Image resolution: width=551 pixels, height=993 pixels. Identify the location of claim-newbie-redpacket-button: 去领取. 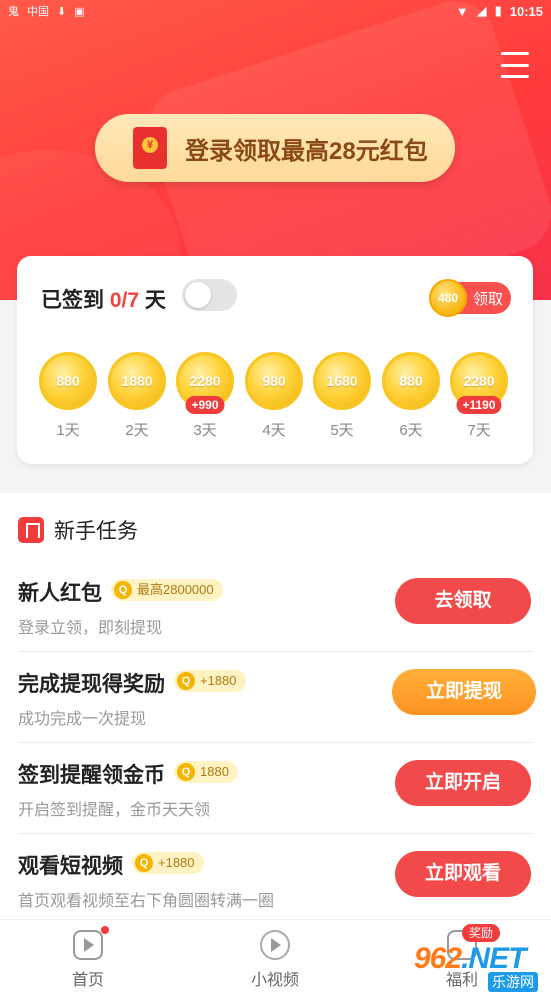
(463, 601).